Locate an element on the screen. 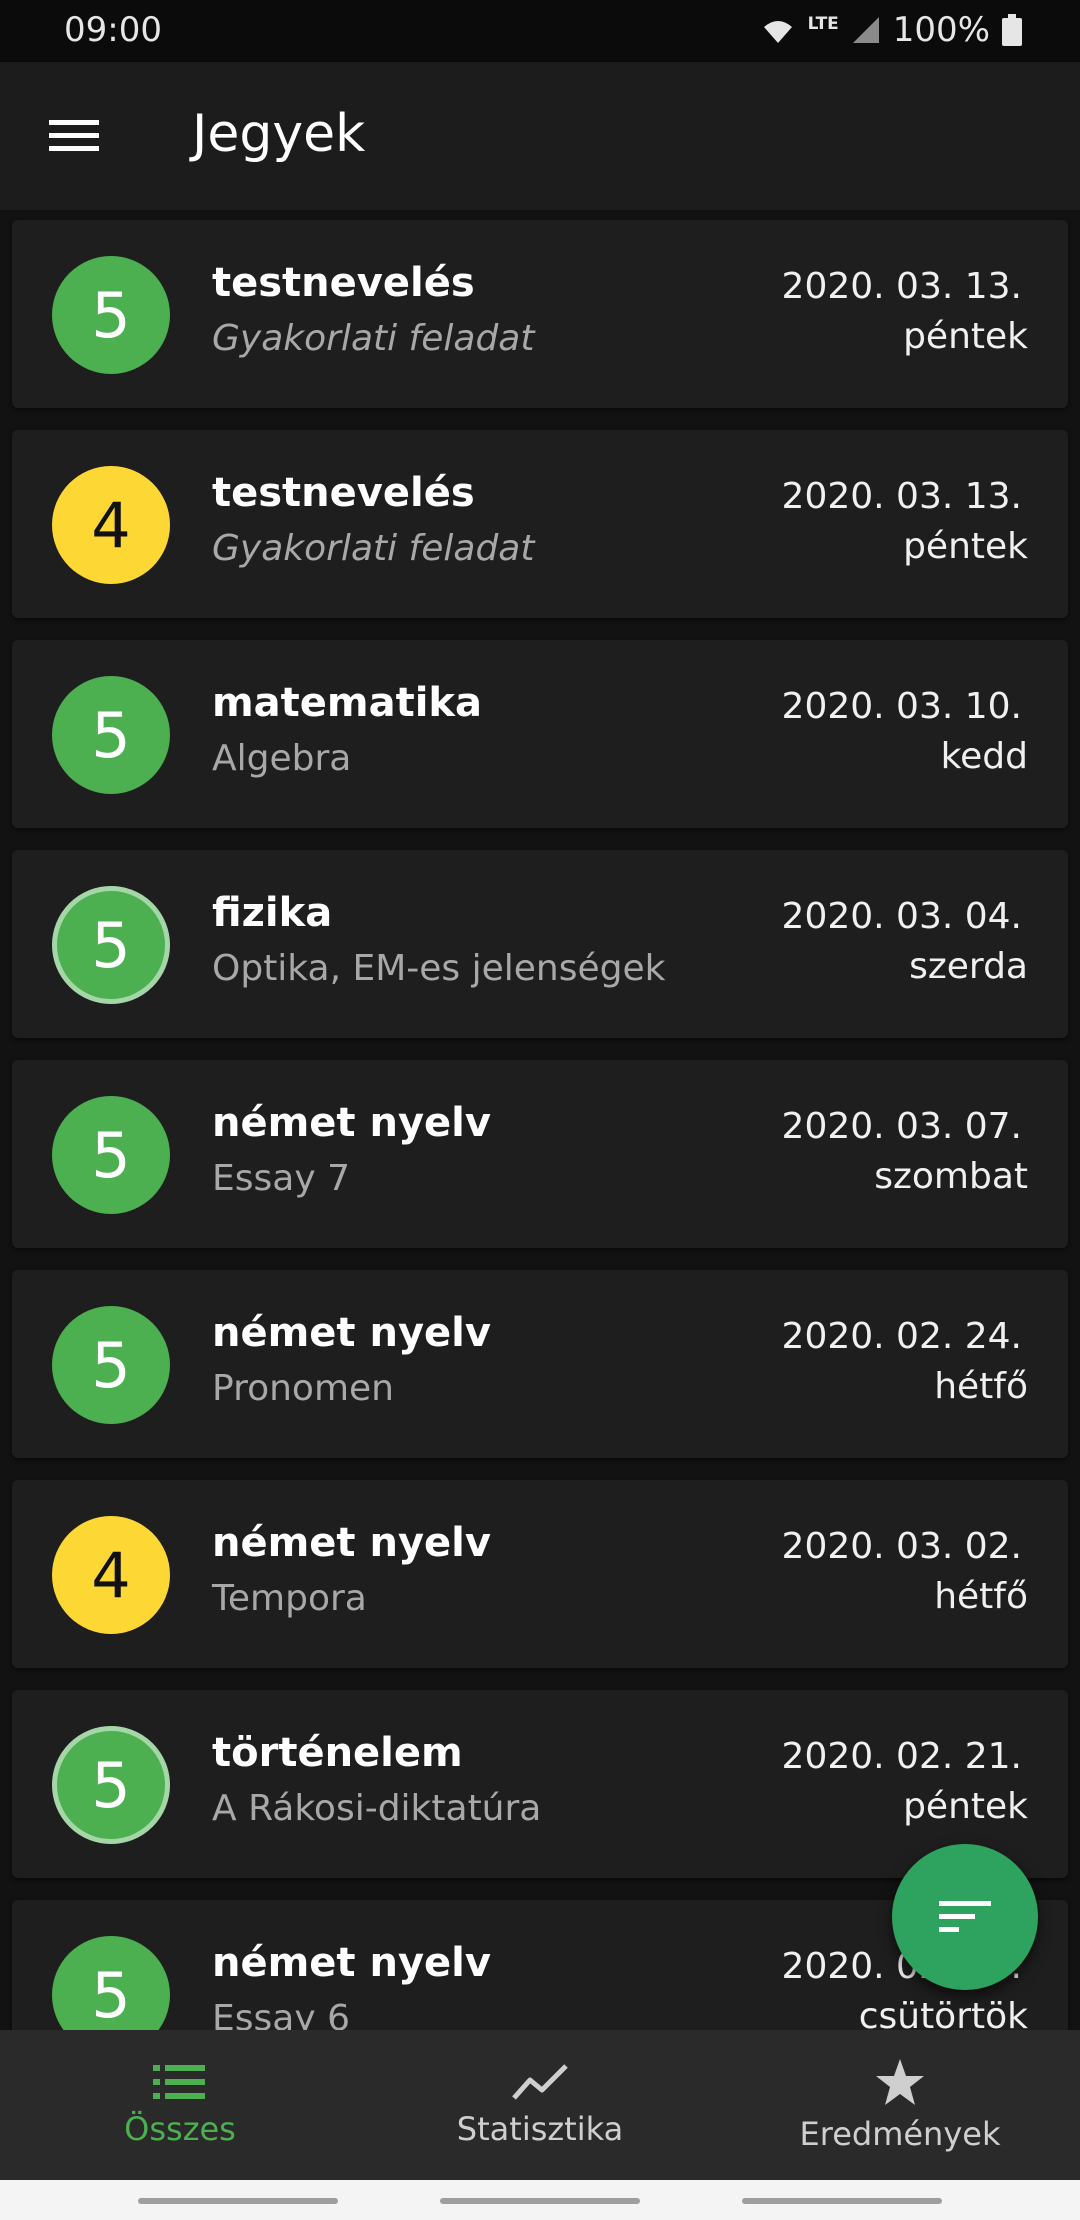  hamburger-menu-icon is located at coordinates (74, 135).